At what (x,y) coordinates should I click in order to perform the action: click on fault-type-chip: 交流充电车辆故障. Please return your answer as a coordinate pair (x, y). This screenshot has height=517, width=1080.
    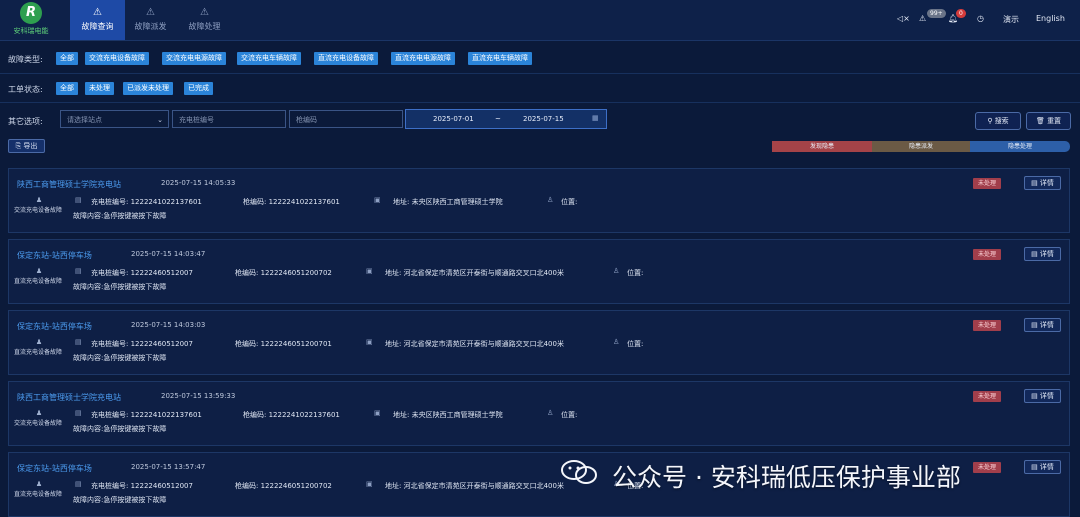
    Looking at the image, I should click on (269, 58).